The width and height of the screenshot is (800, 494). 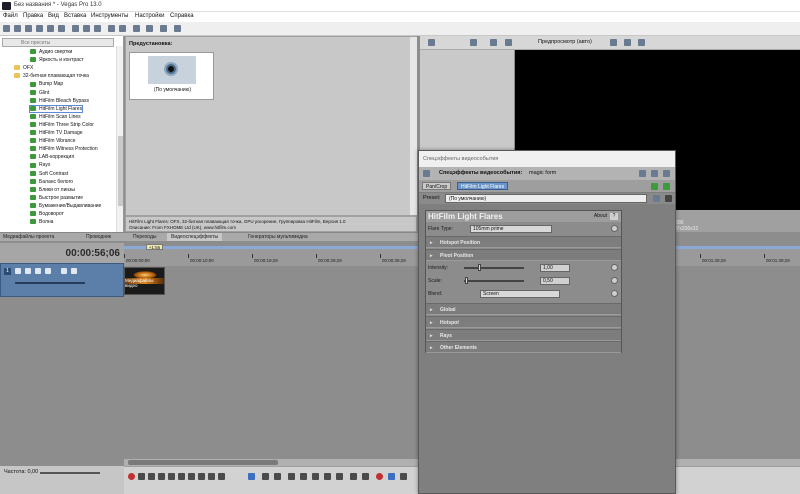 I want to click on tree-item: HitFilm Witness Protection, so click(x=64, y=149).